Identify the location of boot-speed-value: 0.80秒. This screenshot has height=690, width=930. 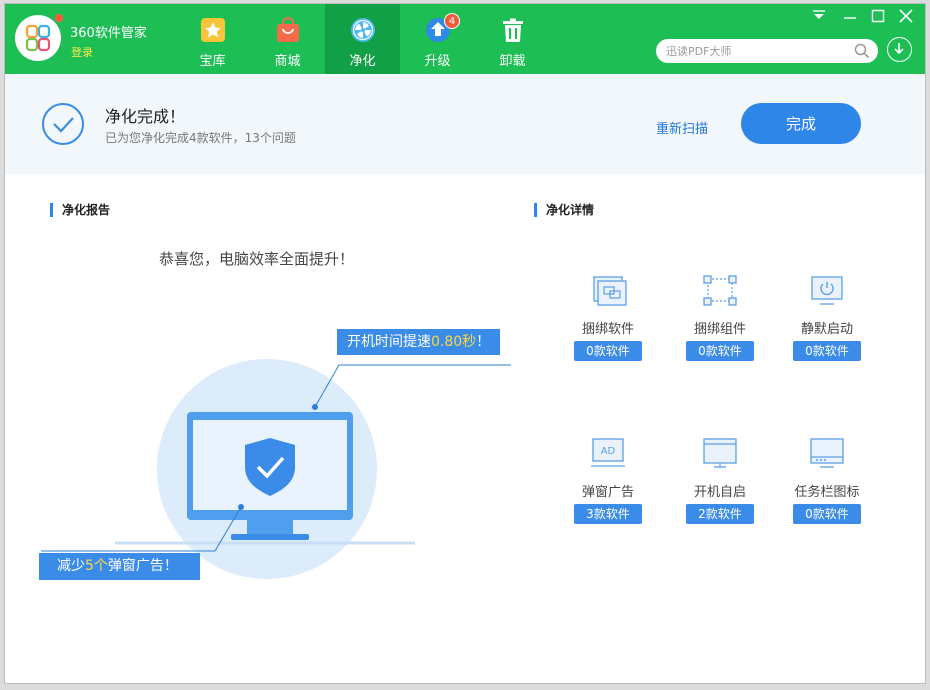
(454, 342).